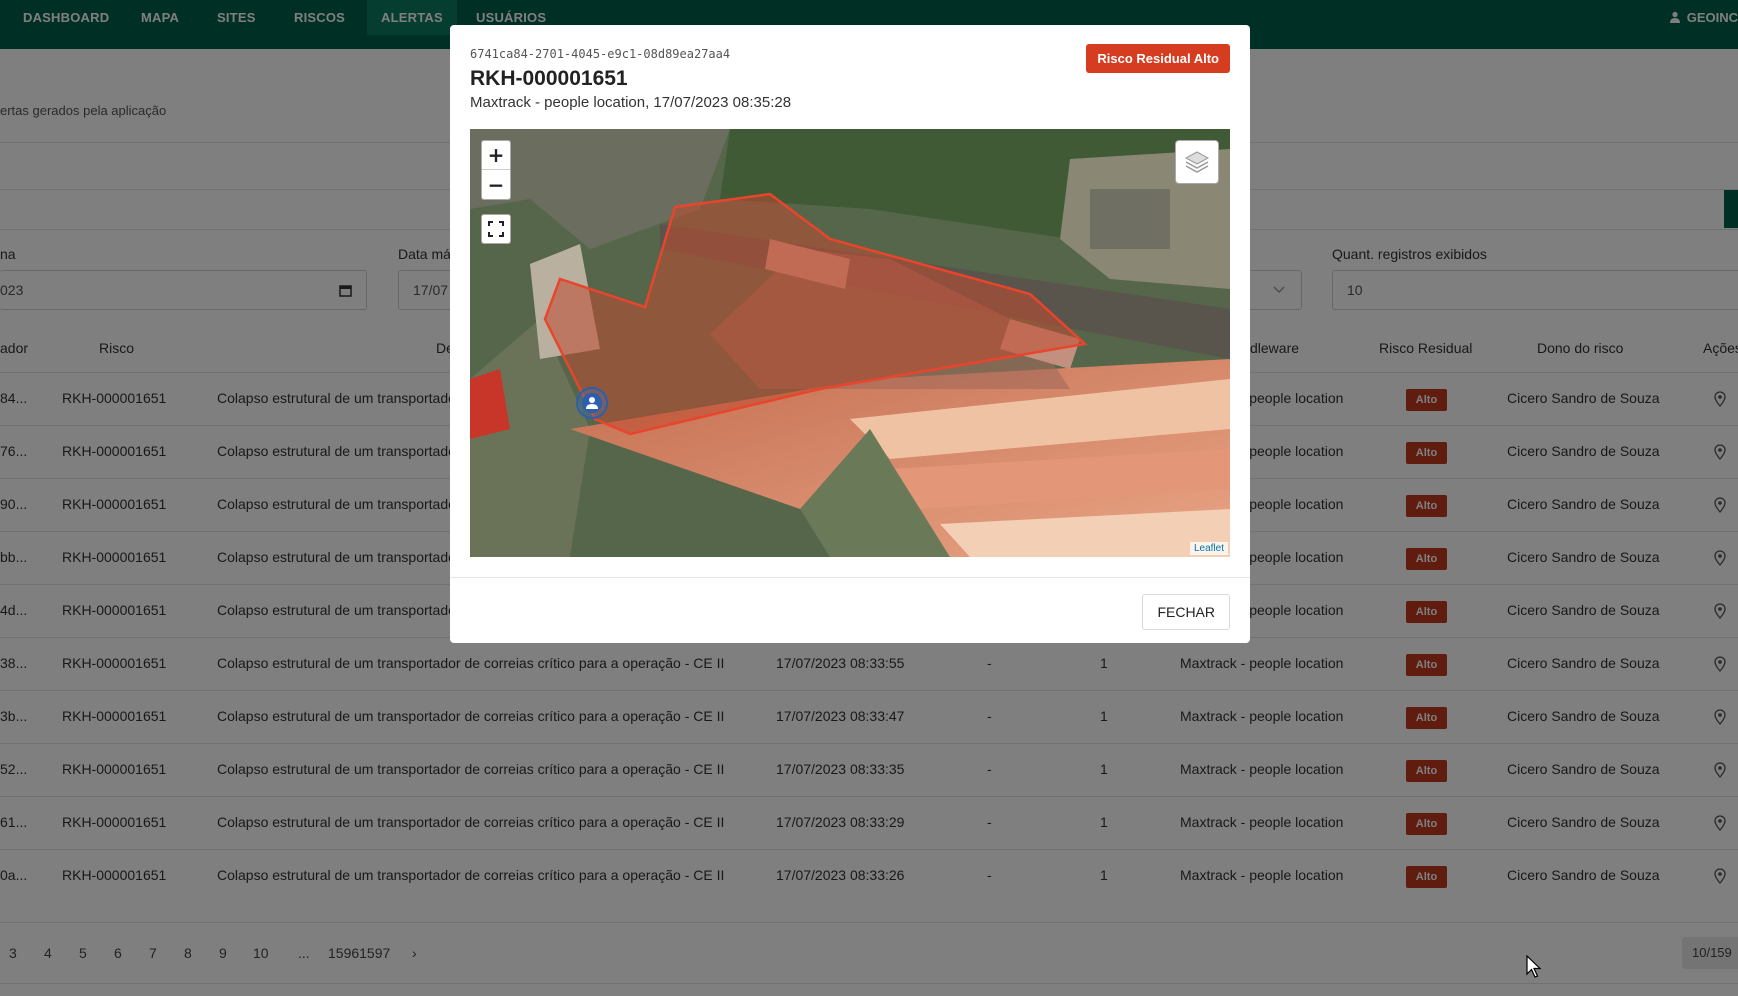 This screenshot has height=996, width=1738. I want to click on zoom-out-button: −, so click(496, 185).